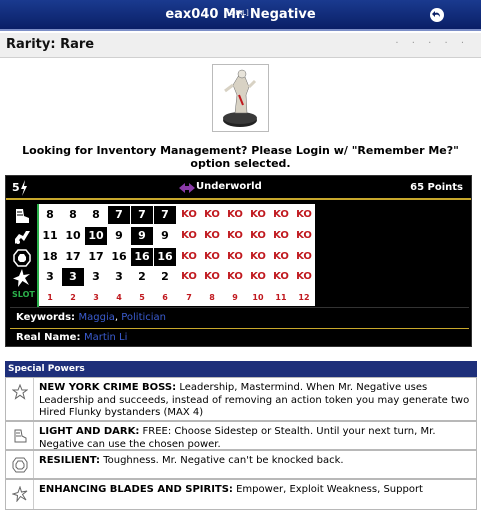 This screenshot has width=481, height=513. Describe the element at coordinates (235, 297) in the screenshot. I see `click-number: 9` at that location.